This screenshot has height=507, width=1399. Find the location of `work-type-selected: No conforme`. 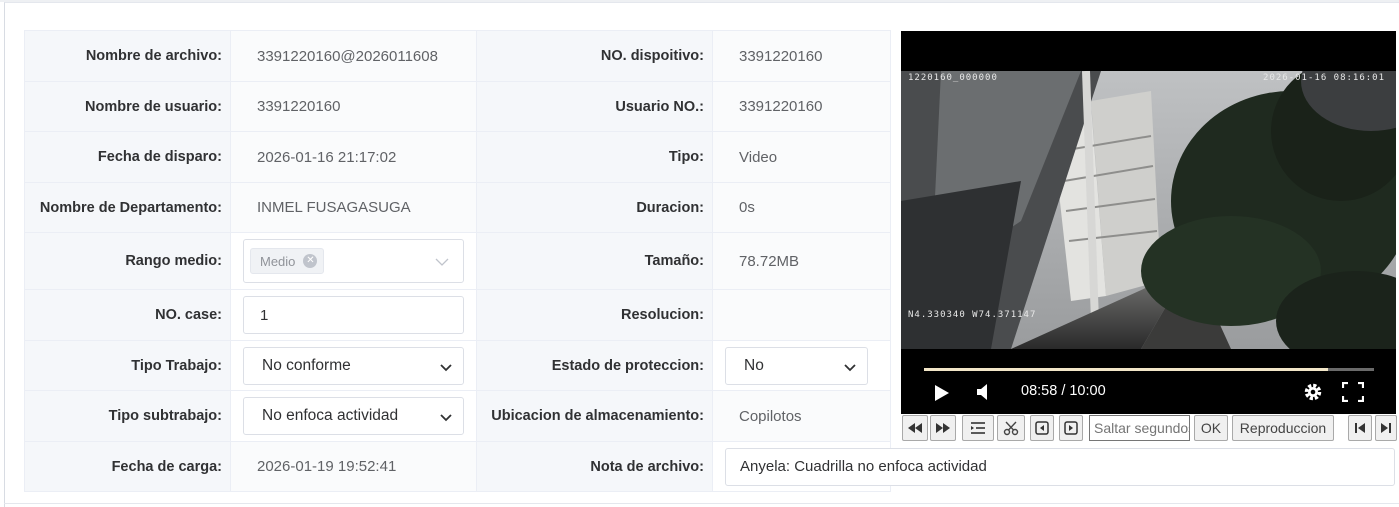

work-type-selected: No conforme is located at coordinates (306, 365).